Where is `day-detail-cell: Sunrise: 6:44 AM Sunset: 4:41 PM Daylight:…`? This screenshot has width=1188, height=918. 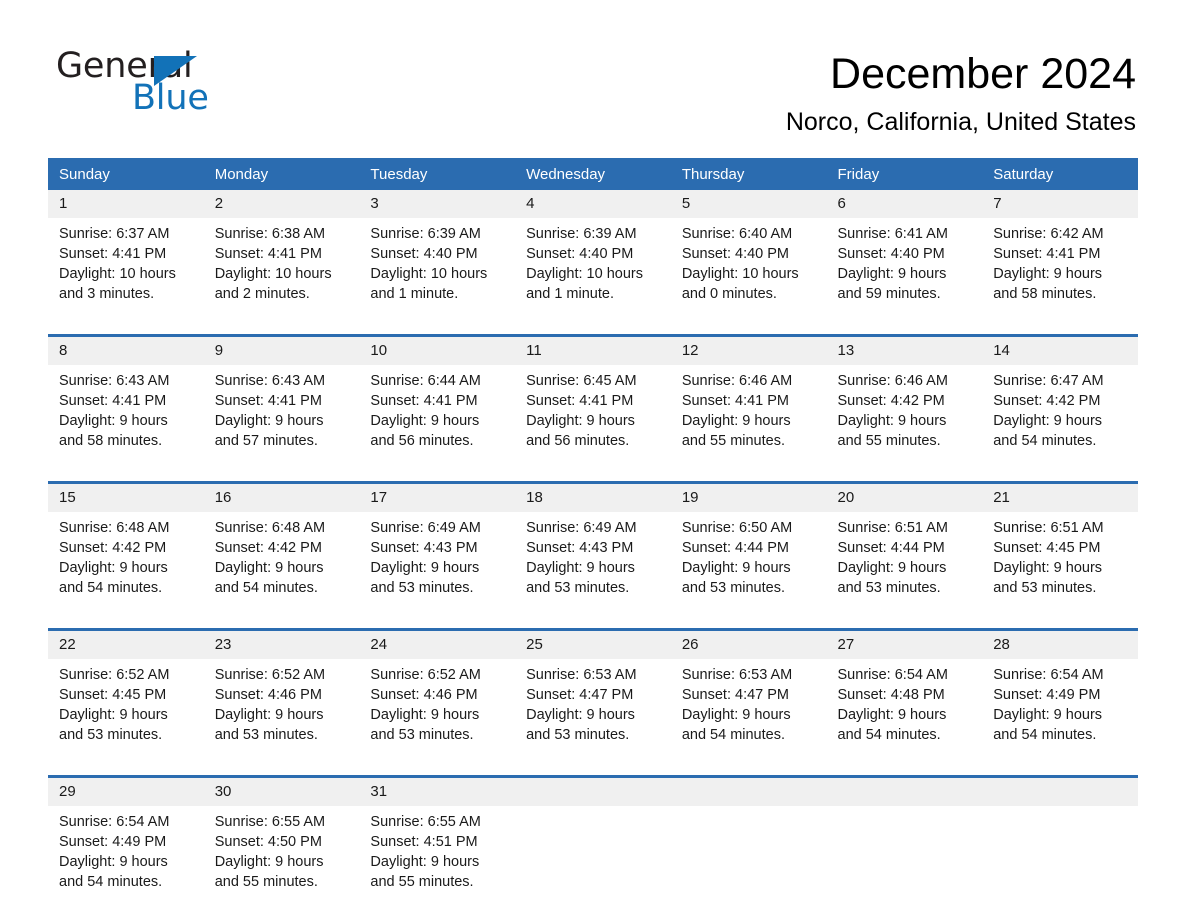
day-detail-cell: Sunrise: 6:44 AM Sunset: 4:41 PM Daylight:… is located at coordinates (437, 415).